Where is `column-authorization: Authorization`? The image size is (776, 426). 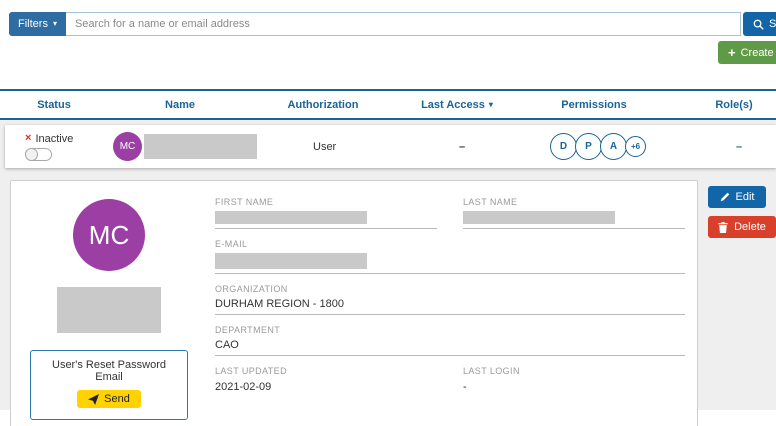
column-authorization: Authorization is located at coordinates (323, 105).